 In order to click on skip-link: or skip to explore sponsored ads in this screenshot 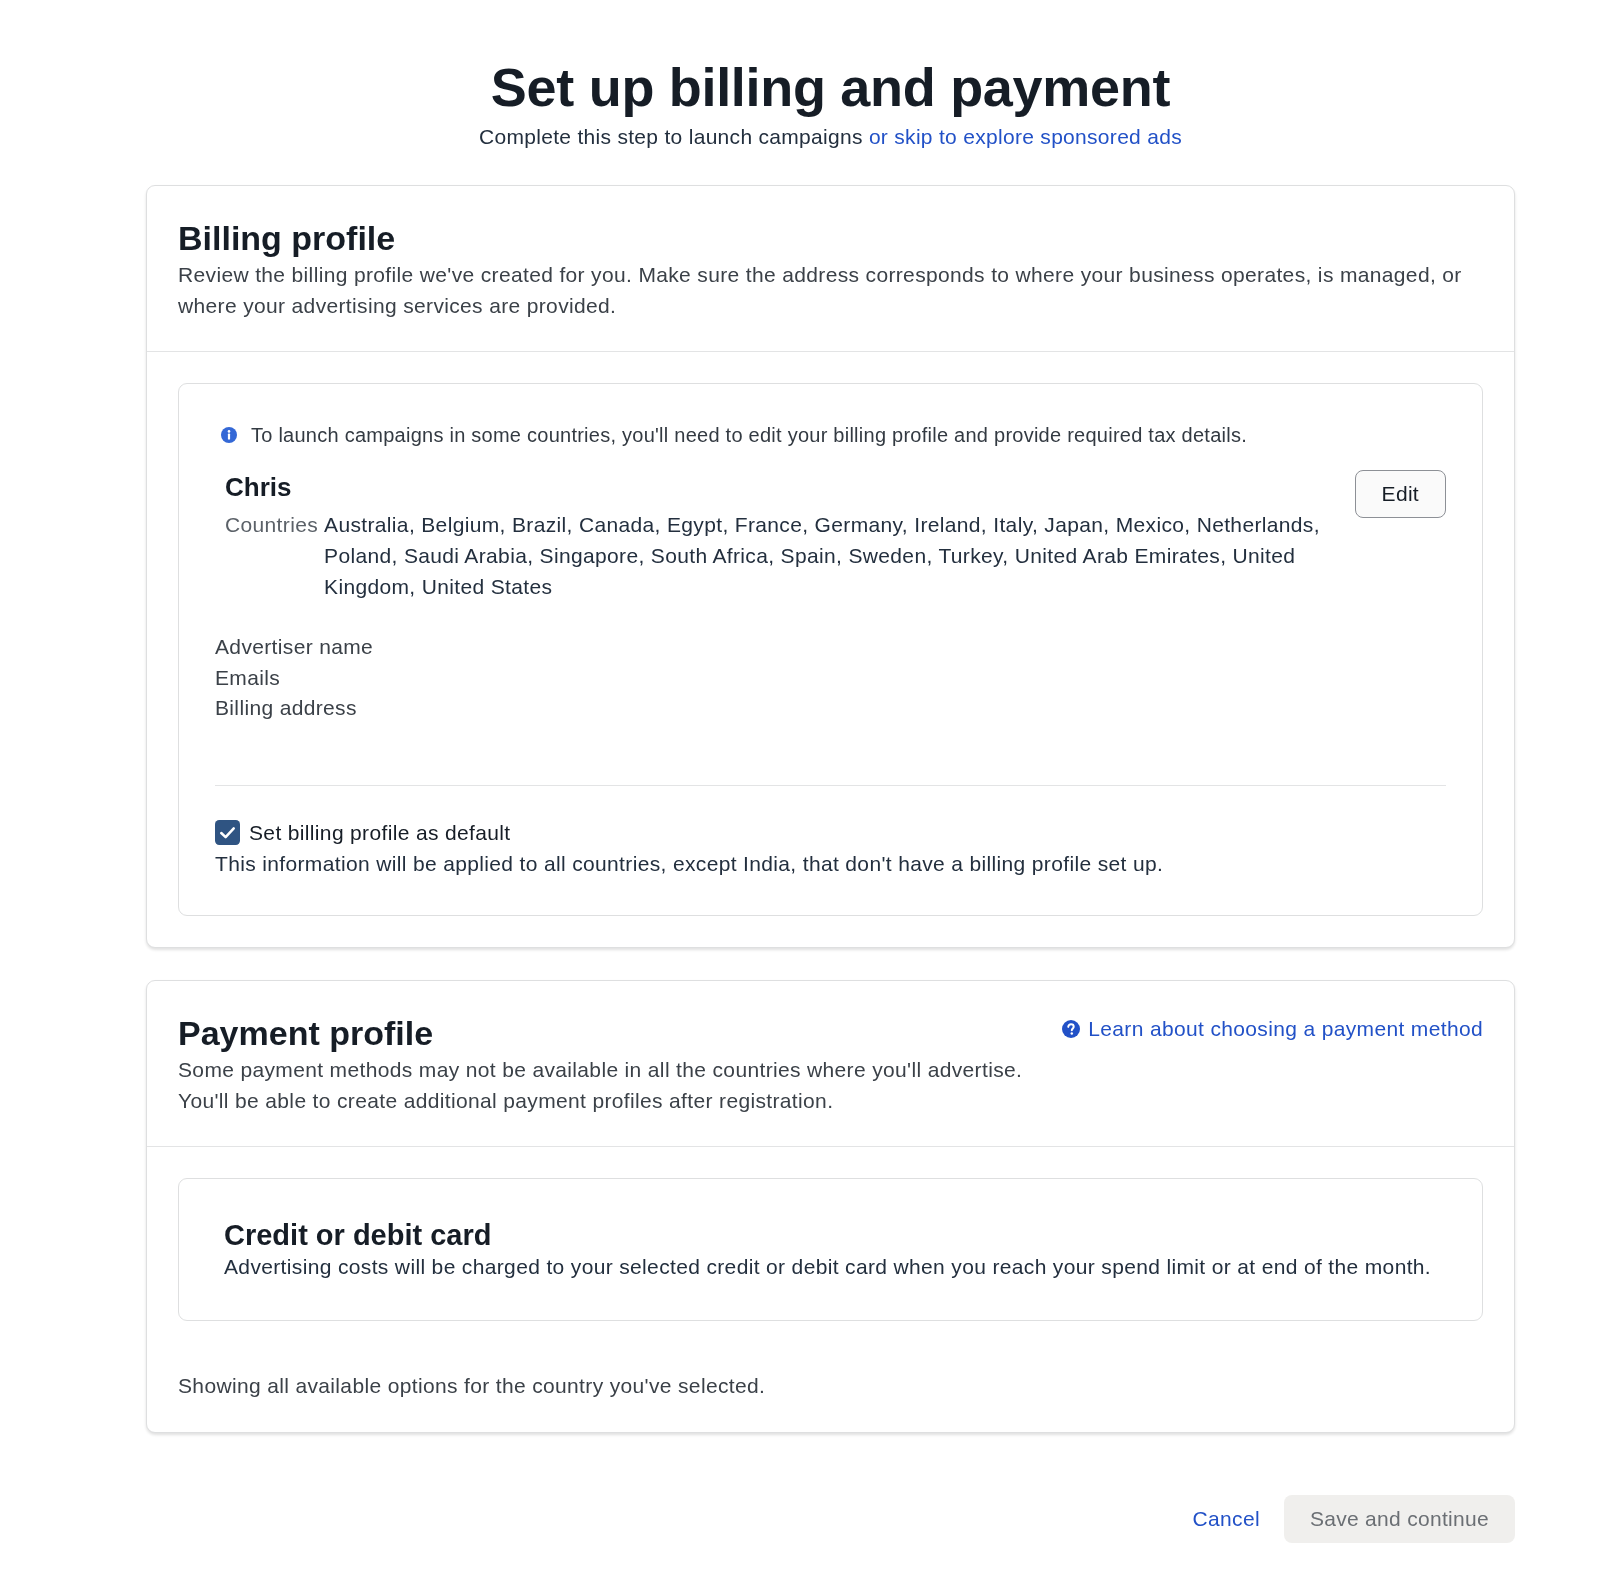, I will do `click(1025, 136)`.